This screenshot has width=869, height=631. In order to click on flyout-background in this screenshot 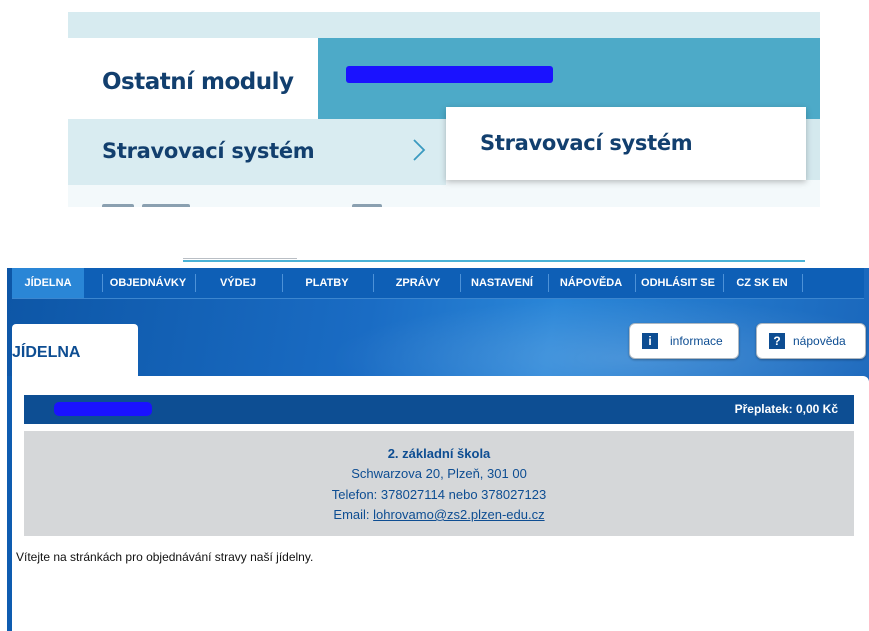, I will do `click(633, 193)`.